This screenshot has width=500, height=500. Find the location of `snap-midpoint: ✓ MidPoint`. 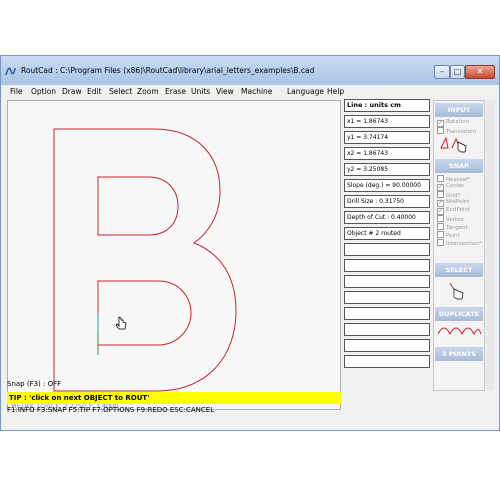

snap-midpoint: ✓ MidPoint is located at coordinates (453, 203).